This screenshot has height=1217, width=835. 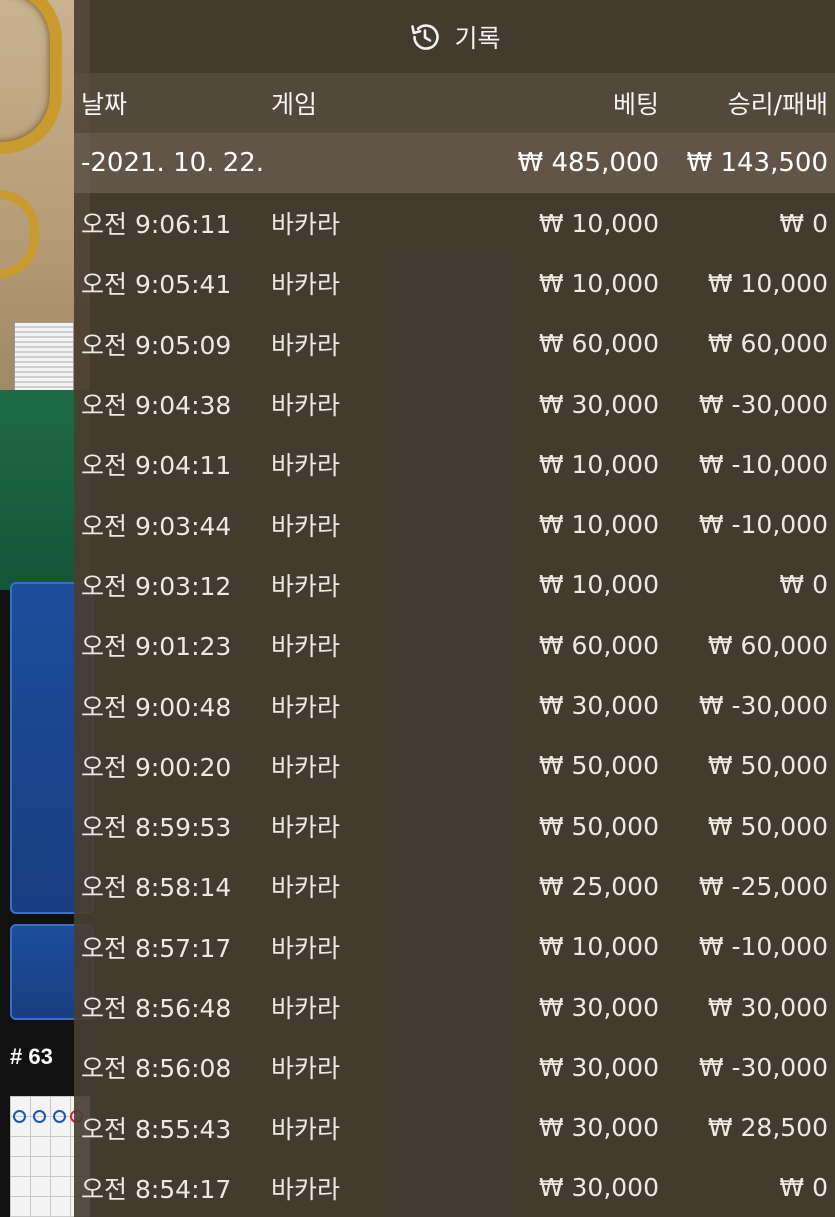 What do you see at coordinates (454, 404) in the screenshot?
I see `history-row: 오전 9:04:38 바카라 ₩ 30,000 ₩ -30,000` at bounding box center [454, 404].